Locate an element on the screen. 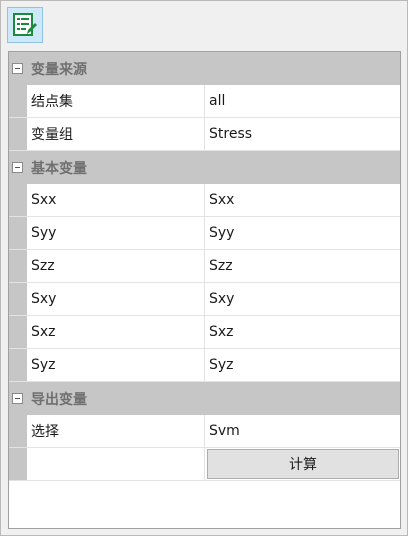 This screenshot has width=408, height=536. category-basic-variables: 基本变量 is located at coordinates (204, 167).